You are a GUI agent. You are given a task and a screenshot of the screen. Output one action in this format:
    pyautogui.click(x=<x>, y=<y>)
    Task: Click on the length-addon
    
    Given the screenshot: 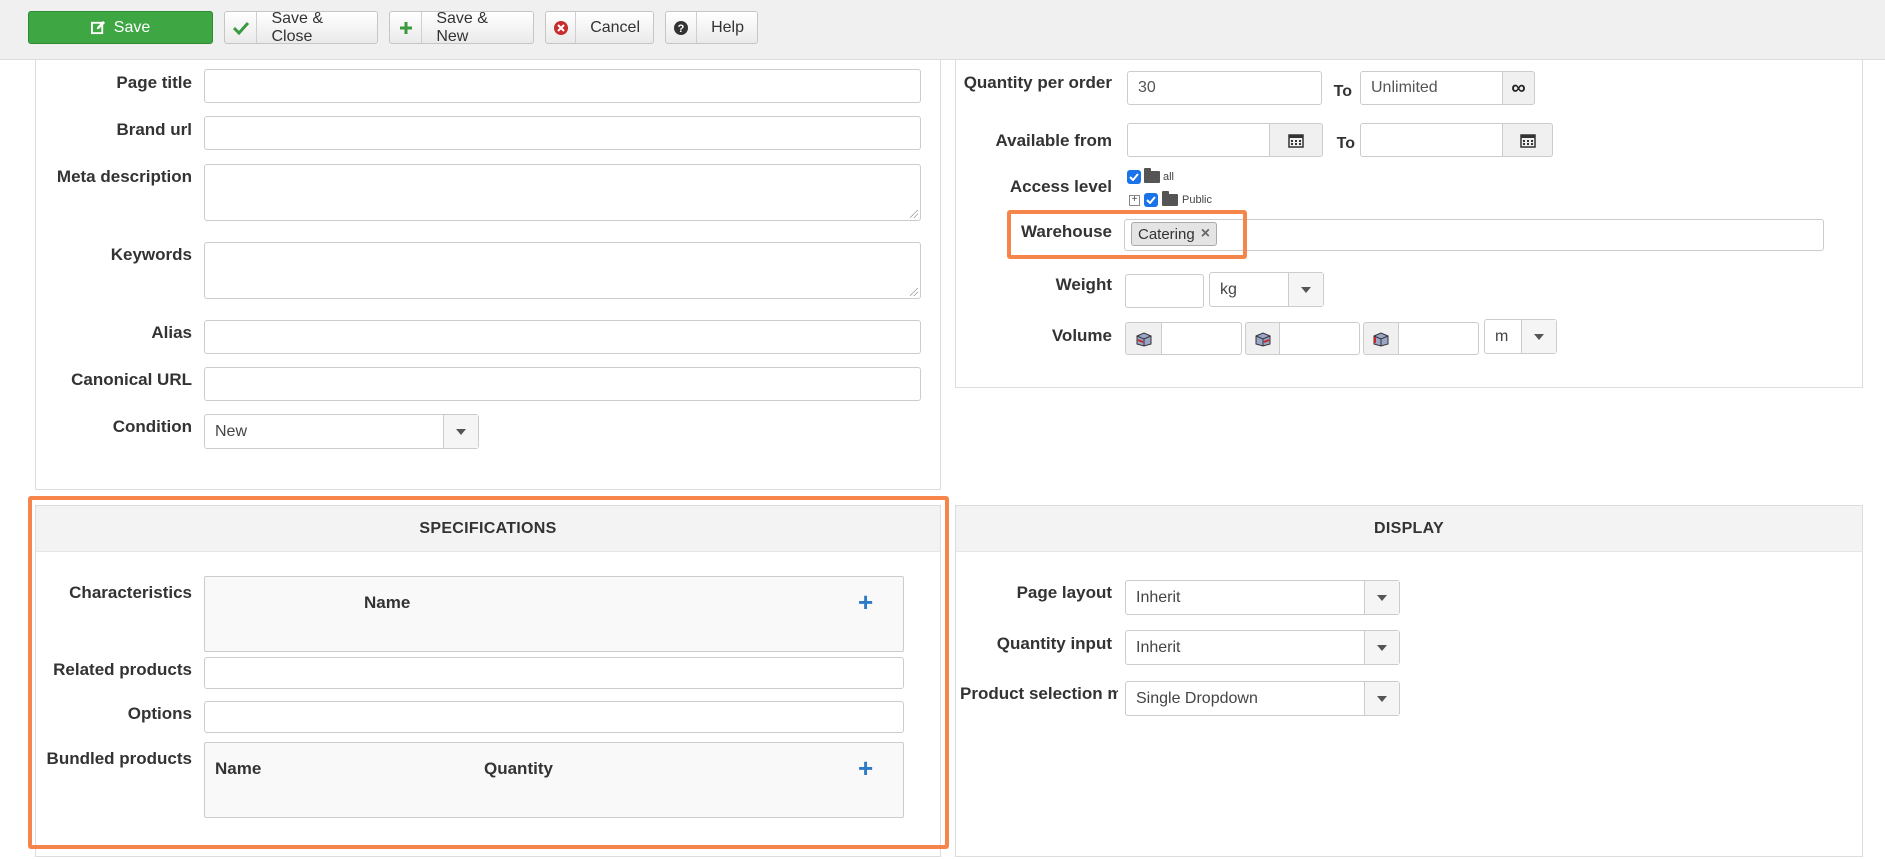 What is the action you would take?
    pyautogui.click(x=1143, y=338)
    